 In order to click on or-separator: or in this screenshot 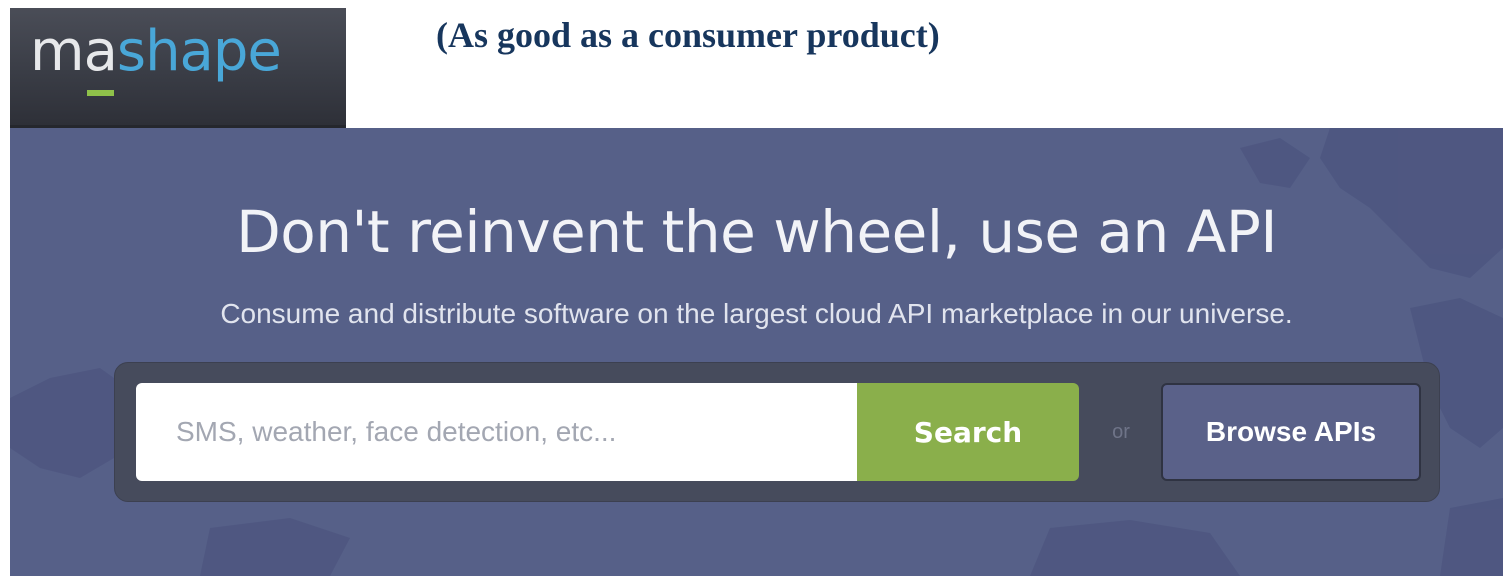, I will do `click(1121, 432)`.